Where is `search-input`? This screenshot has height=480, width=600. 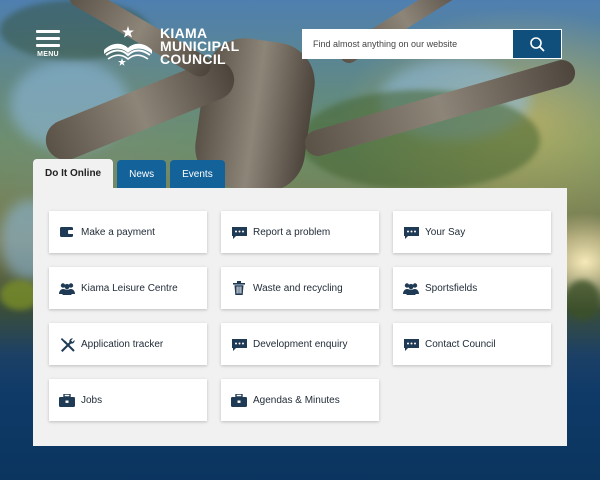
search-input is located at coordinates (408, 44).